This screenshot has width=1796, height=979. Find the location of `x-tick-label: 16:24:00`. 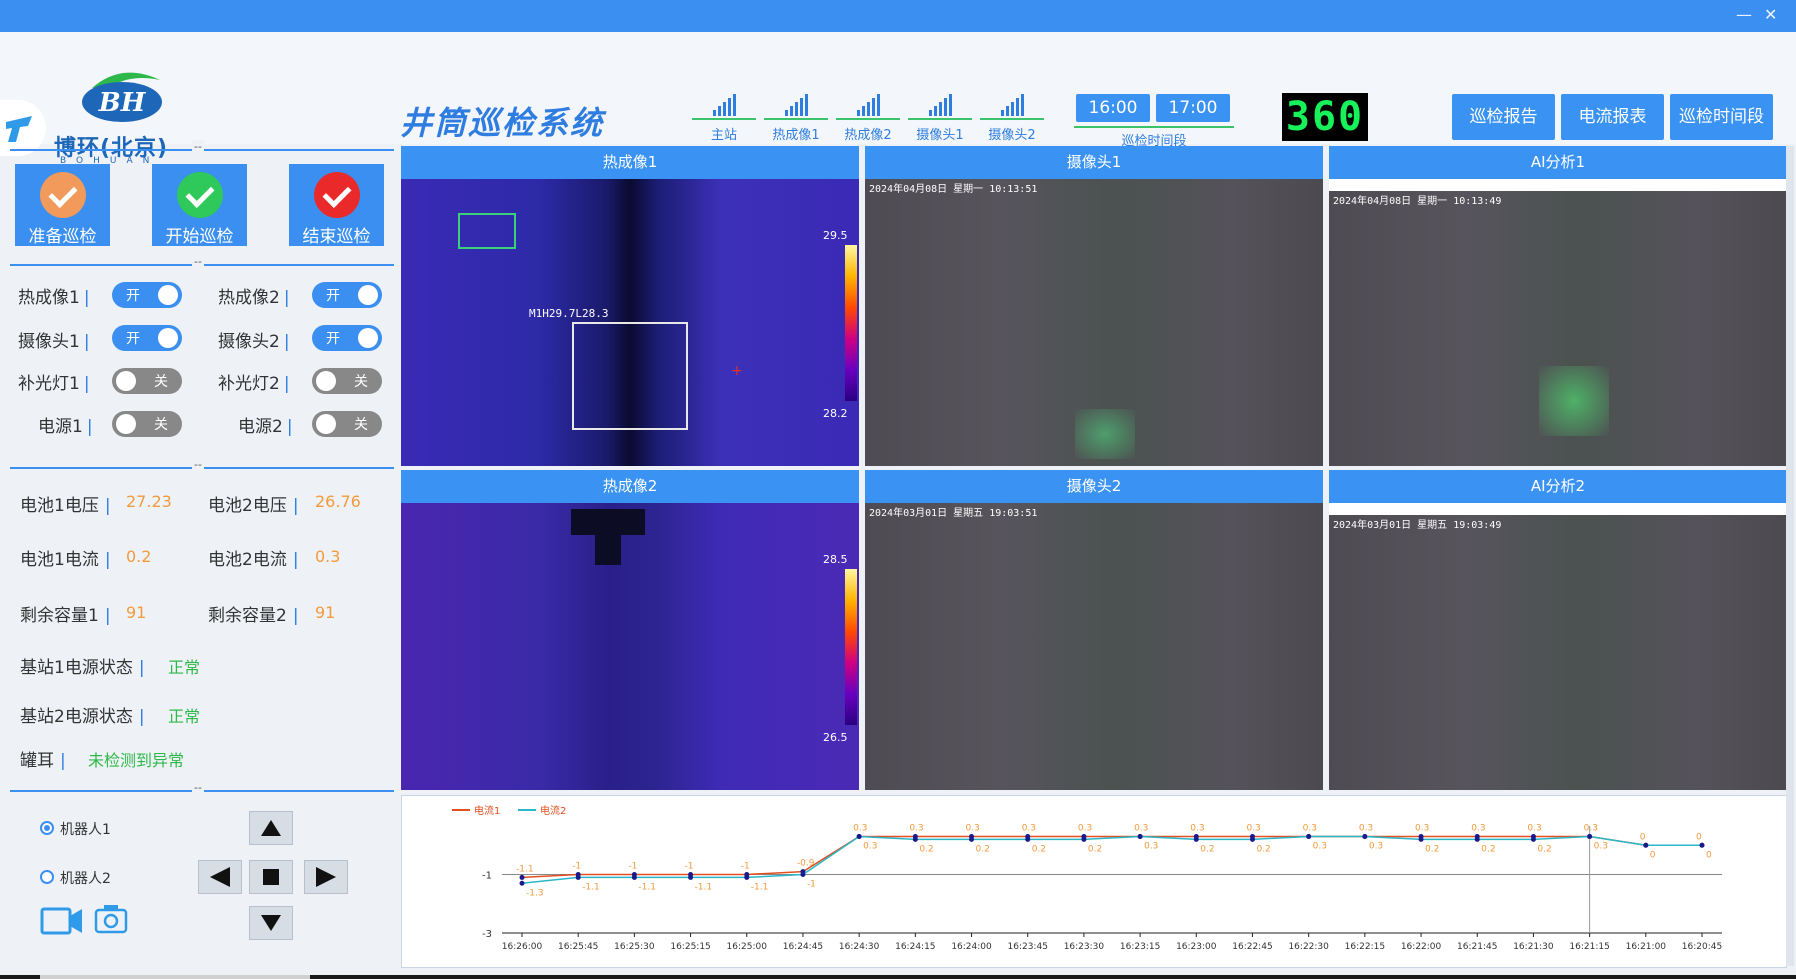

x-tick-label: 16:24:00 is located at coordinates (971, 947).